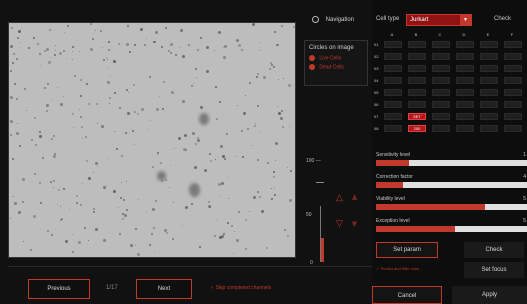 This screenshot has width=527, height=304. What do you see at coordinates (407, 295) in the screenshot?
I see `cancel-button: Cancel` at bounding box center [407, 295].